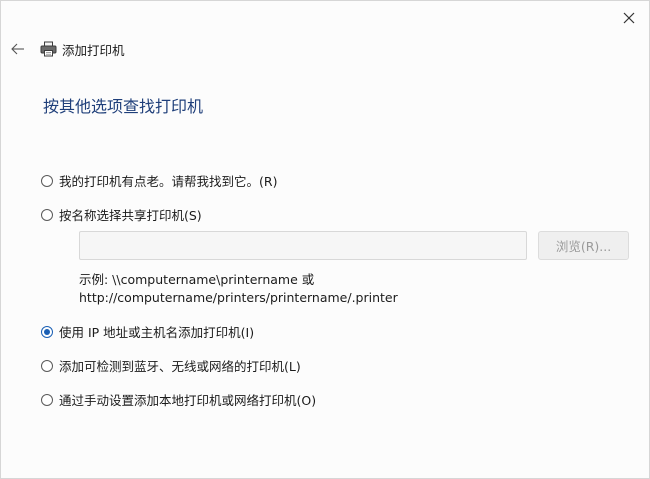 Image resolution: width=650 pixels, height=479 pixels. I want to click on option-manual-settings: 通过手动设置添加本地打印机或网络打印机(O), so click(178, 399).